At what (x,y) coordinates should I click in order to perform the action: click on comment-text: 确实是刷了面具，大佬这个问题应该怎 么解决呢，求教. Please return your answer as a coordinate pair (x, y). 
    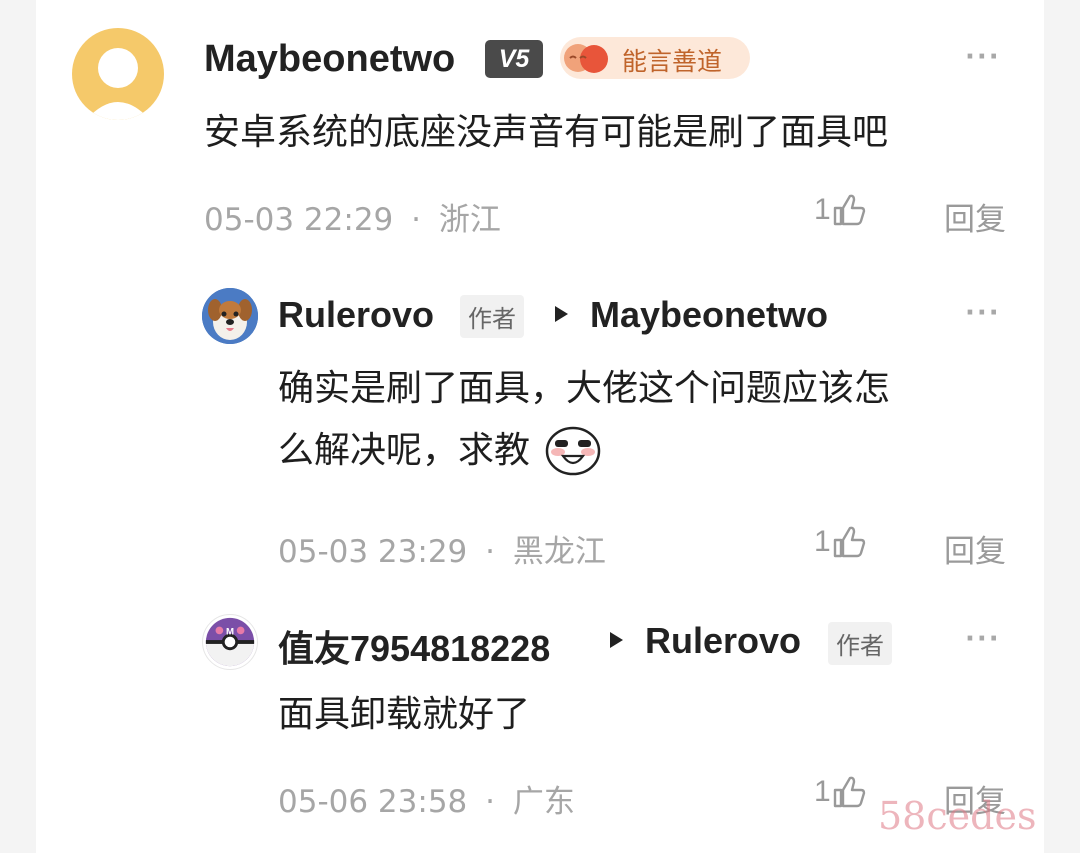
    Looking at the image, I should click on (638, 420).